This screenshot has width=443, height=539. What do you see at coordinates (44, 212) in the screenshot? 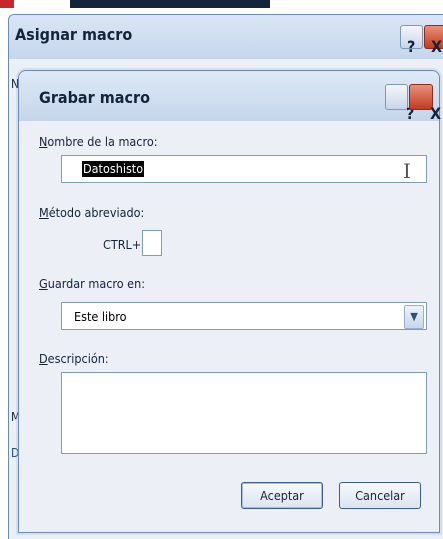
I see `shortcut-accel: M` at bounding box center [44, 212].